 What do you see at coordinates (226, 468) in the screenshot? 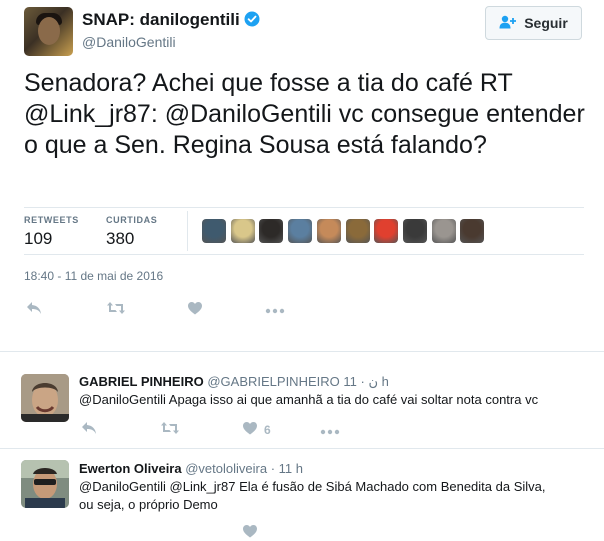
I see `reply-author-username: @vetololiveira` at bounding box center [226, 468].